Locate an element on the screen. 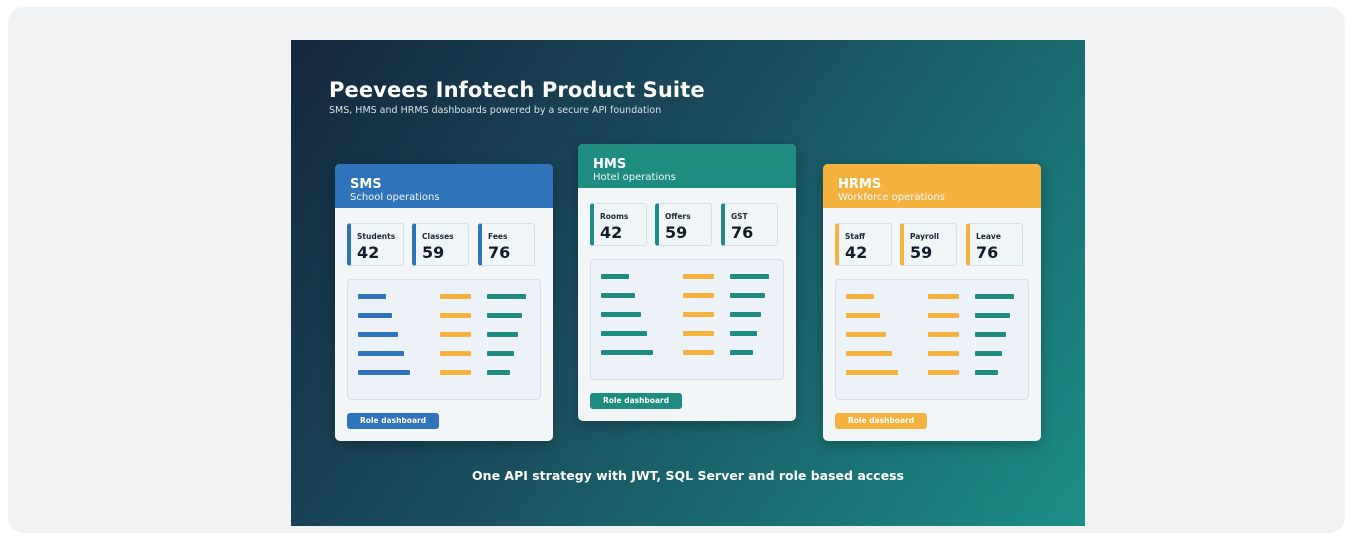 Image resolution: width=1353 pixels, height=540 pixels. sms-card-subtitle: School operations is located at coordinates (395, 197).